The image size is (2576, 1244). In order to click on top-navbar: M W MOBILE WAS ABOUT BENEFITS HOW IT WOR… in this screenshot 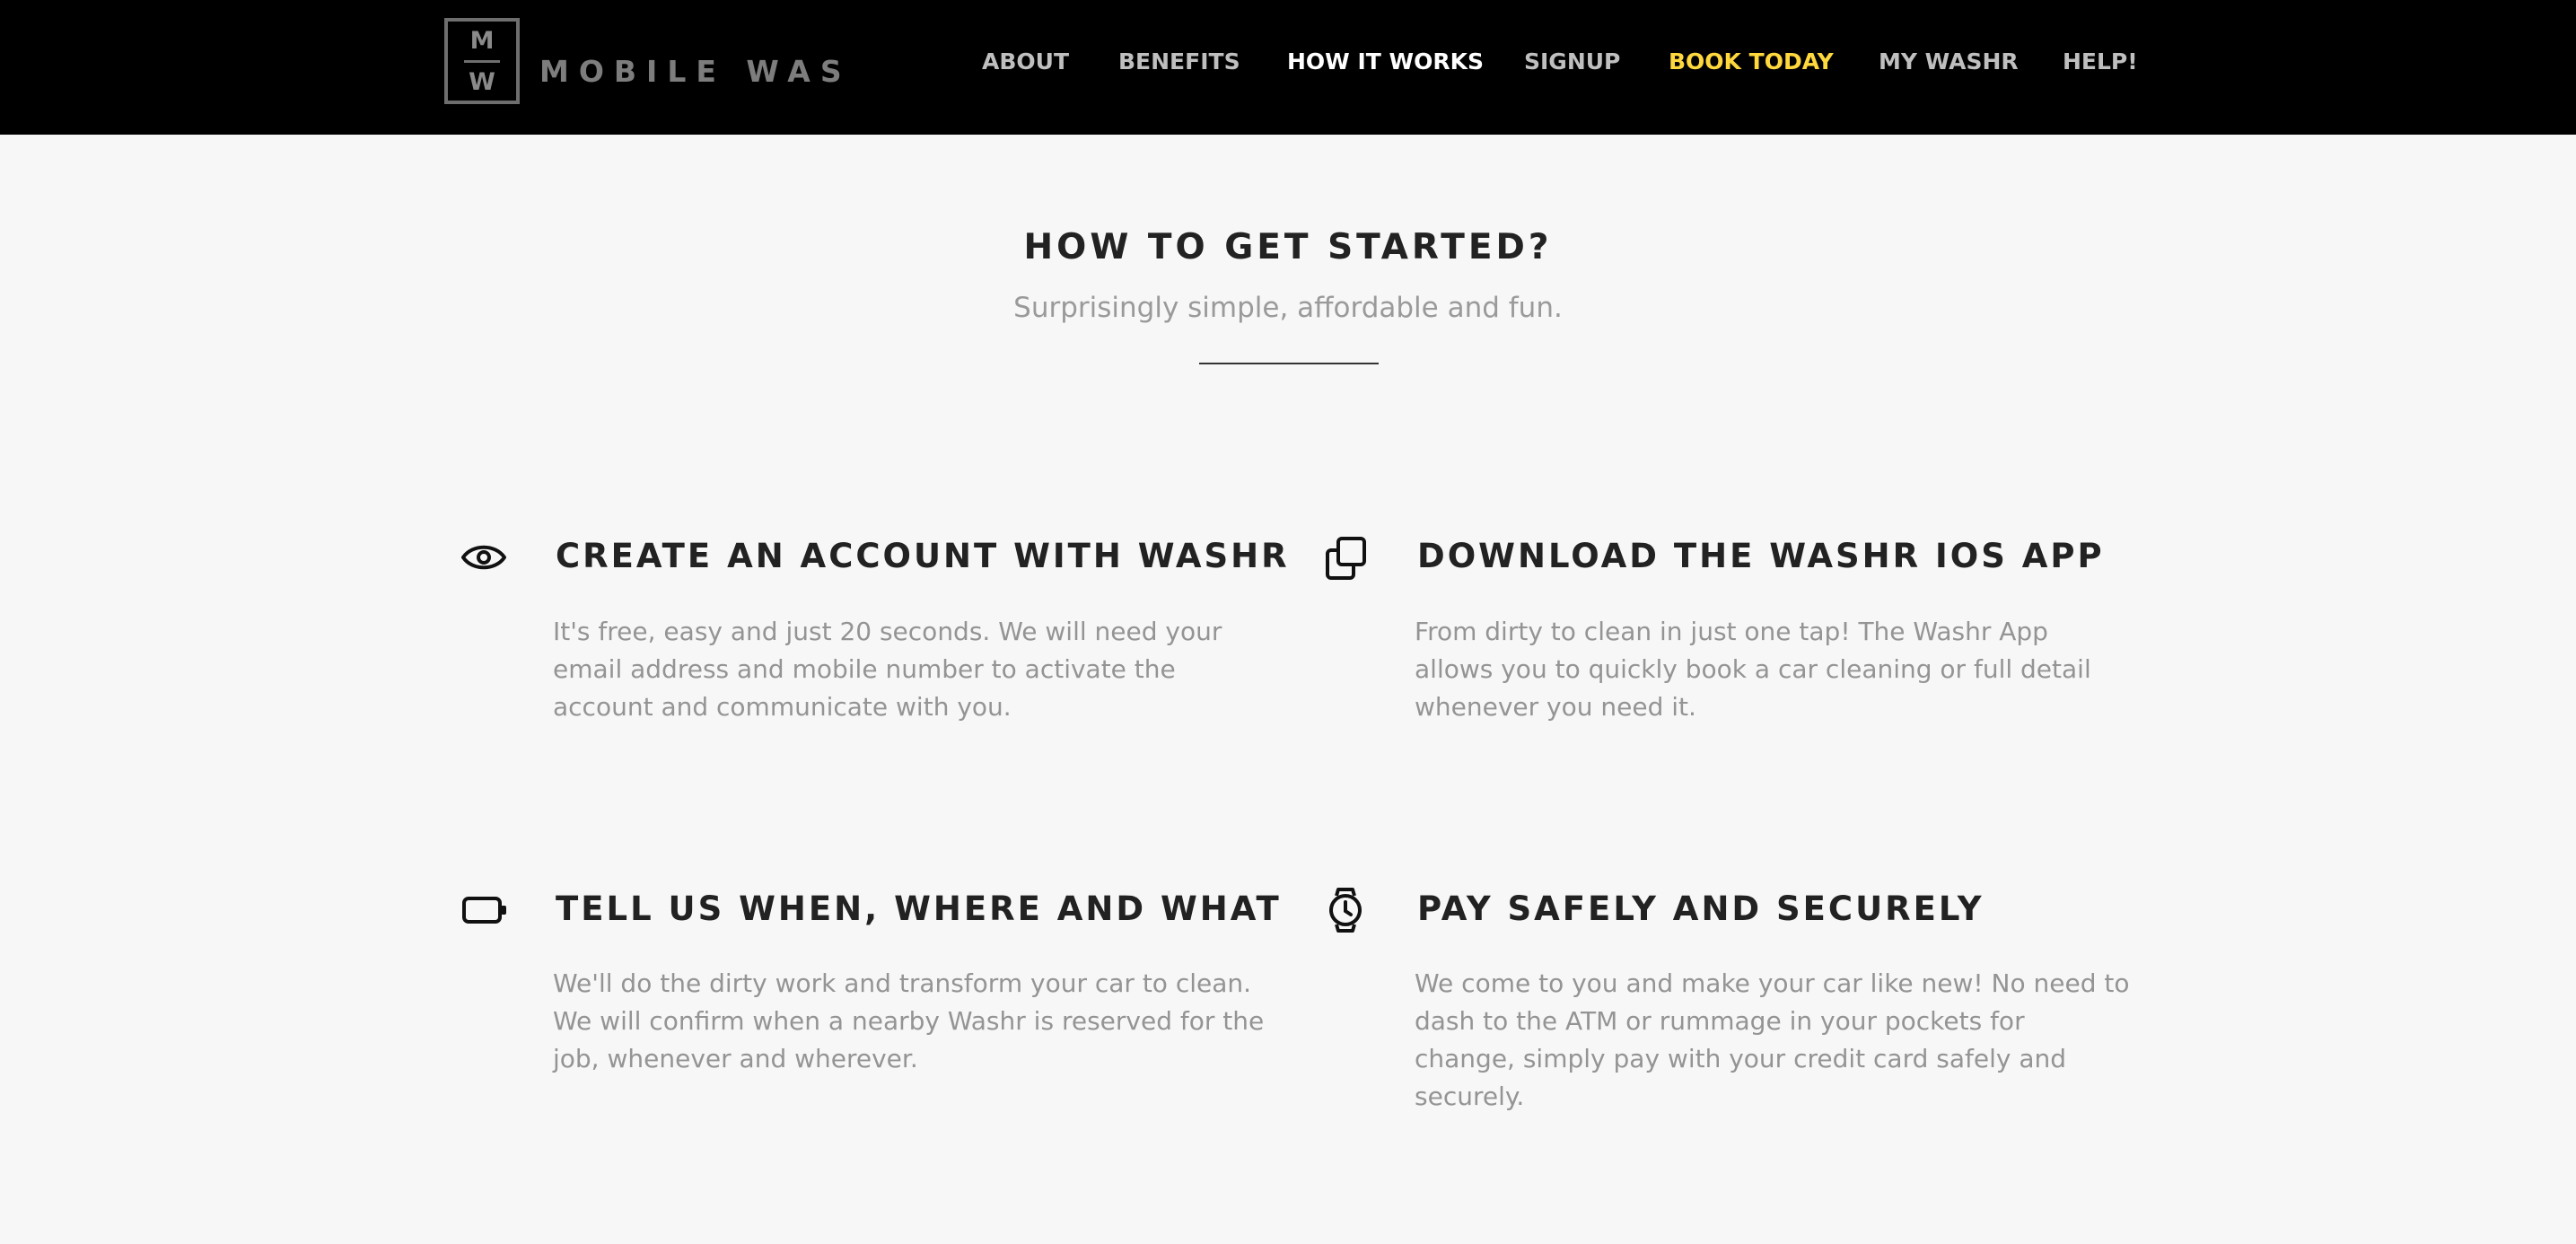, I will do `click(1288, 67)`.